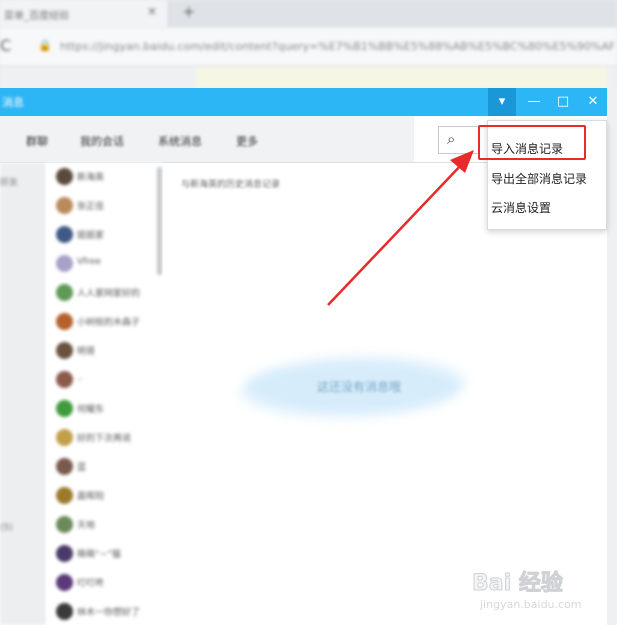  I want to click on left-category-column: 好友 (5), so click(23, 394).